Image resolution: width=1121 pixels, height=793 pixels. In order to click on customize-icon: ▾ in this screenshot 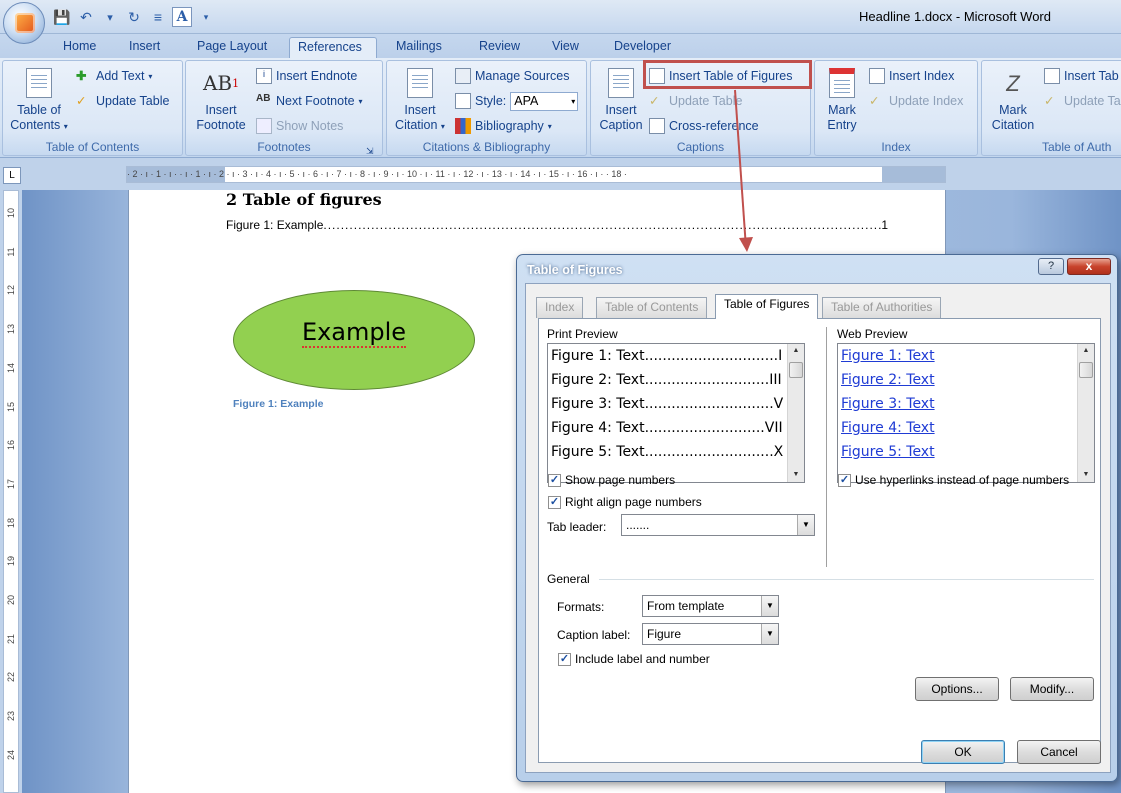, I will do `click(206, 17)`.